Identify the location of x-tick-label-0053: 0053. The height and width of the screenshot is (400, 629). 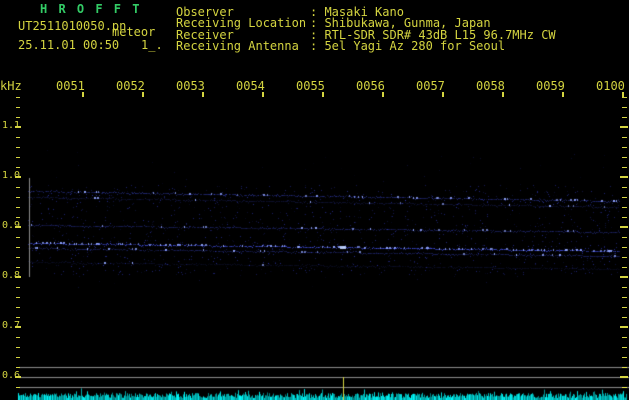
(190, 86).